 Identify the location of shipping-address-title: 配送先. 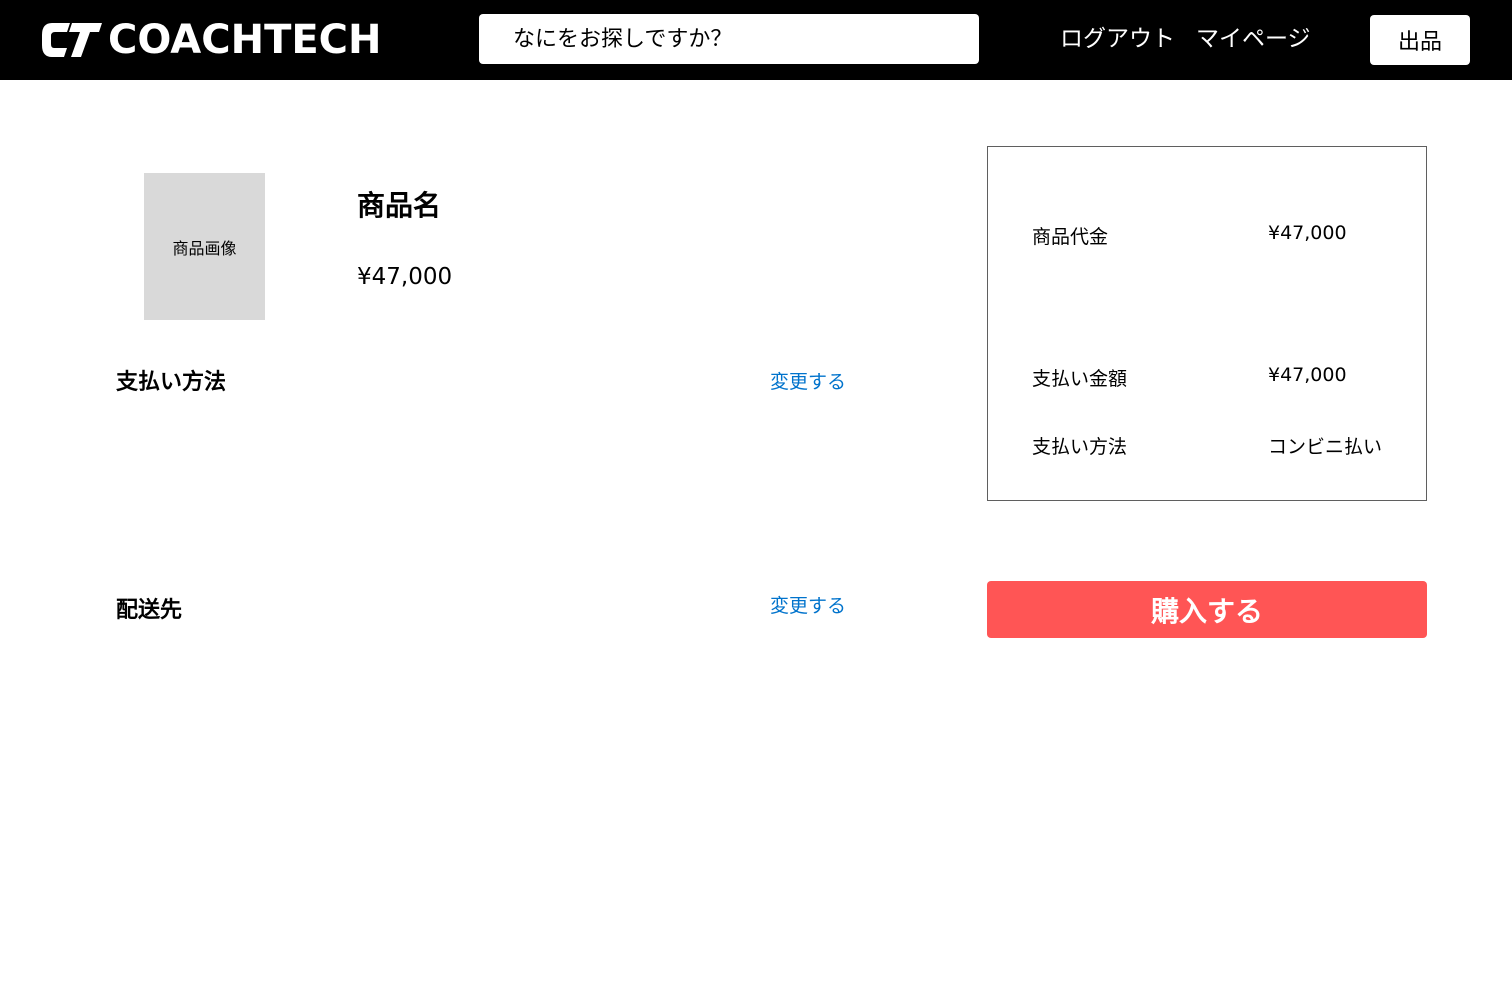
(149, 610).